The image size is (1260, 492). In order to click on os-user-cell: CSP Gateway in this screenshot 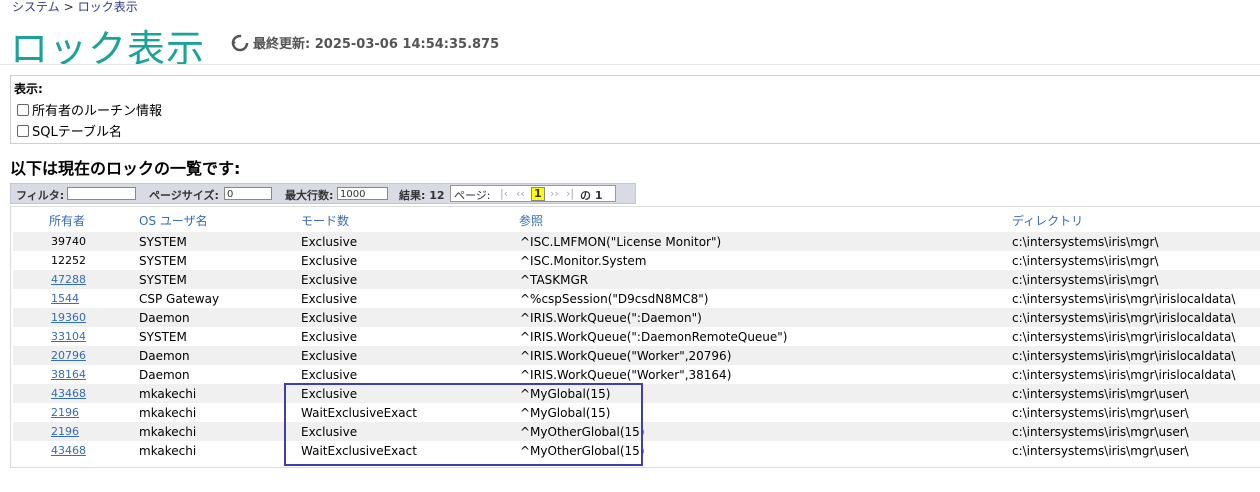, I will do `click(179, 299)`.